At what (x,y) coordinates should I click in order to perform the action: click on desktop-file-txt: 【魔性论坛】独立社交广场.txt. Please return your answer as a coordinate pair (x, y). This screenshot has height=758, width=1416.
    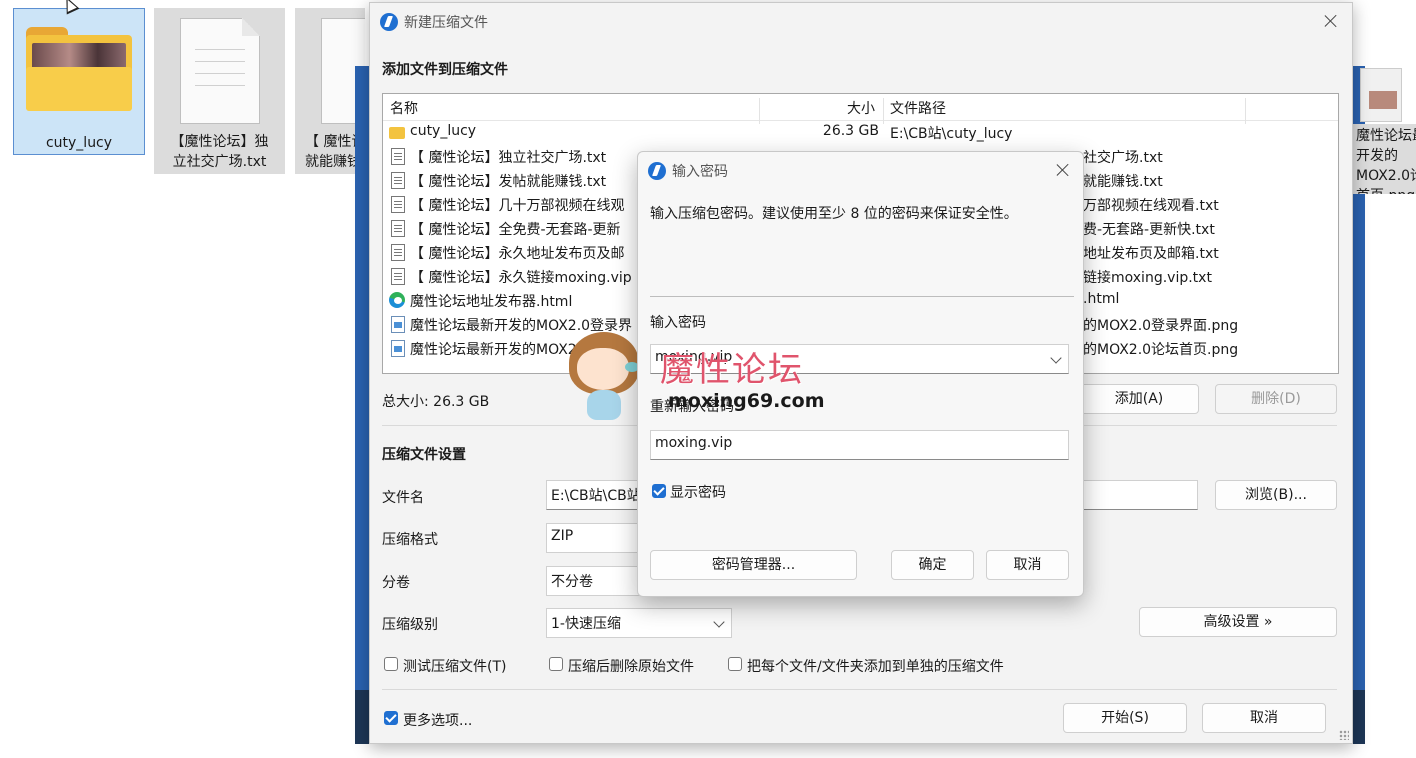
    Looking at the image, I should click on (219, 91).